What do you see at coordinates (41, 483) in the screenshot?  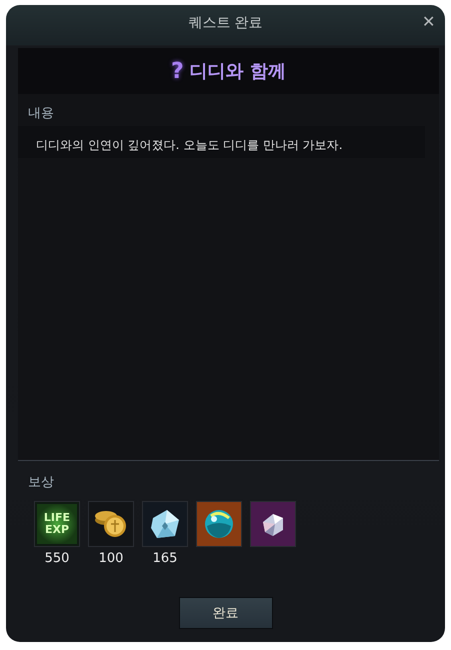 I see `section-label: 보상` at bounding box center [41, 483].